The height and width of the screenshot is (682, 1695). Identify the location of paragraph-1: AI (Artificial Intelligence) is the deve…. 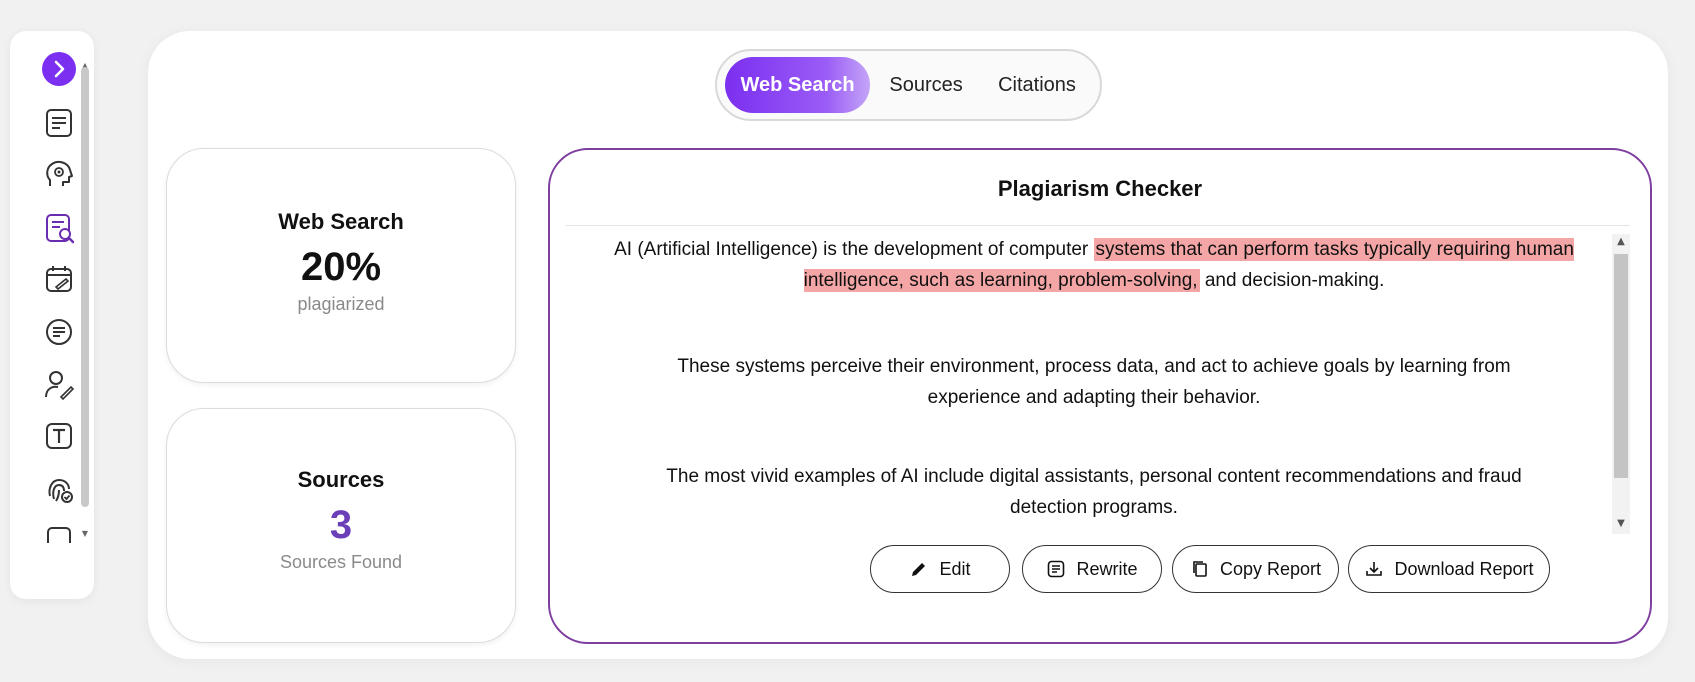
(1094, 265).